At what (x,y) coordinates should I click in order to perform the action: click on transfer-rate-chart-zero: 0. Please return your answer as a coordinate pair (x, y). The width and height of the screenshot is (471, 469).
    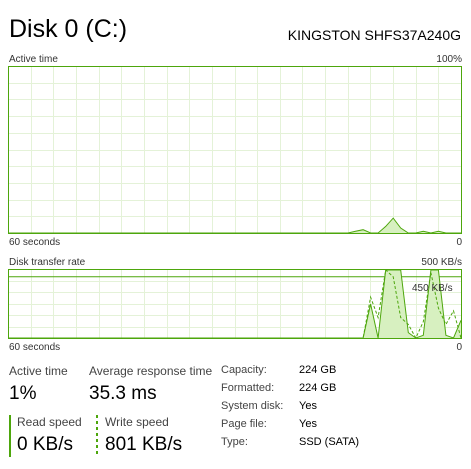
    Looking at the image, I should click on (459, 347).